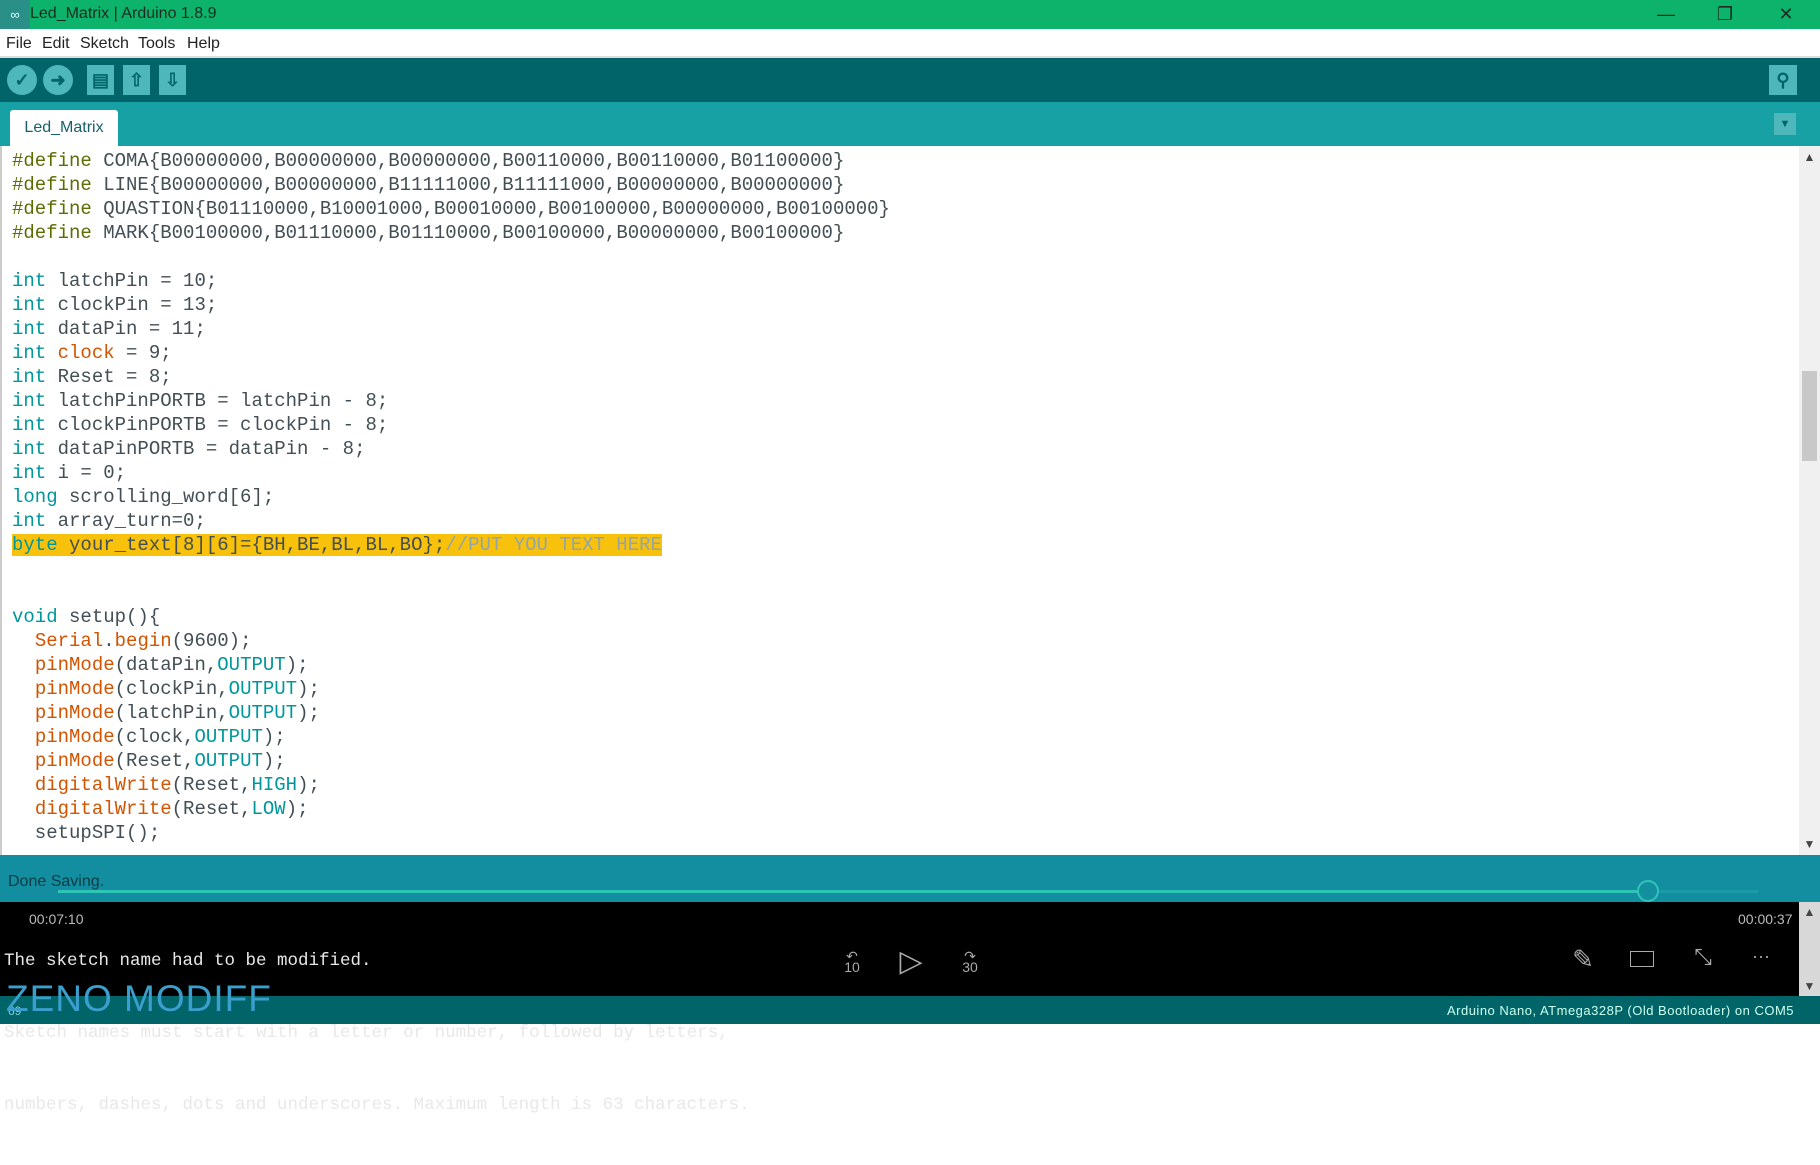 The image size is (1820, 1165). I want to click on video-progress-bar, so click(908, 891).